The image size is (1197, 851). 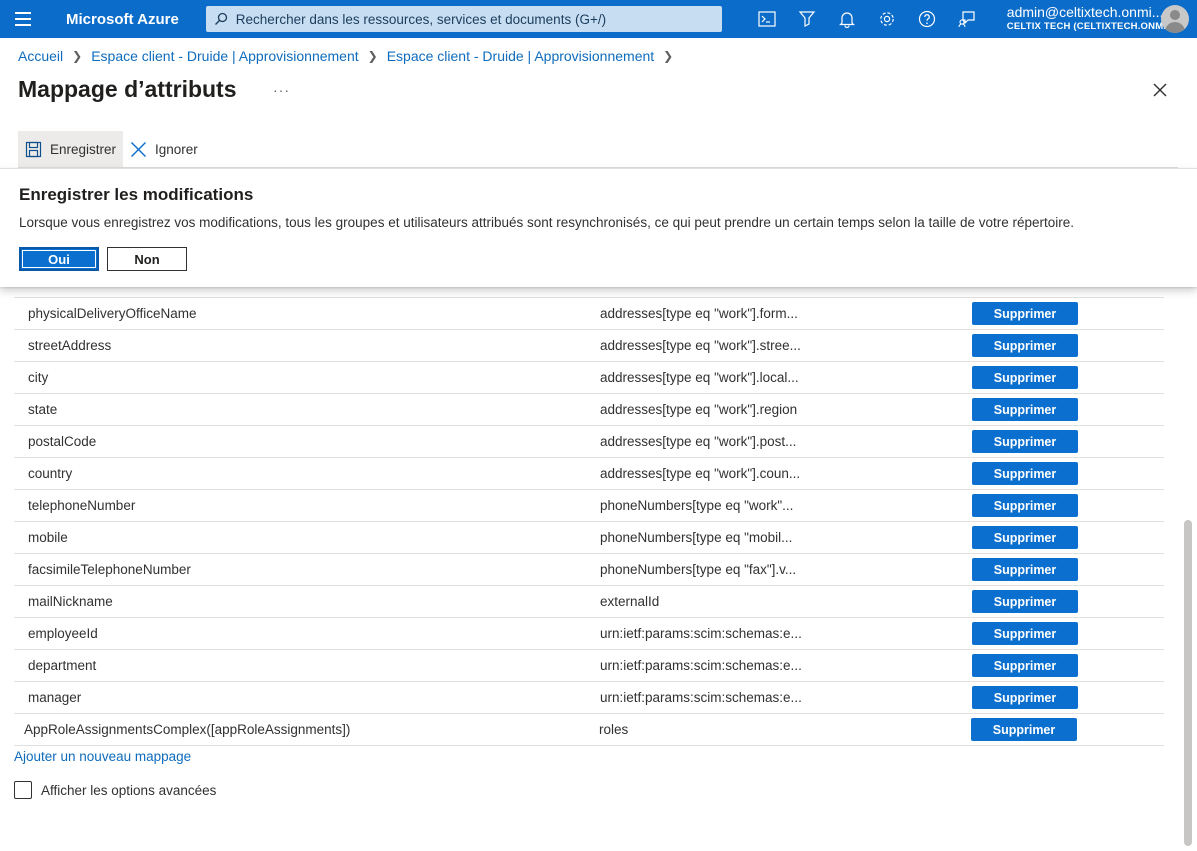 I want to click on discard-button: Ignorer, so click(x=164, y=149).